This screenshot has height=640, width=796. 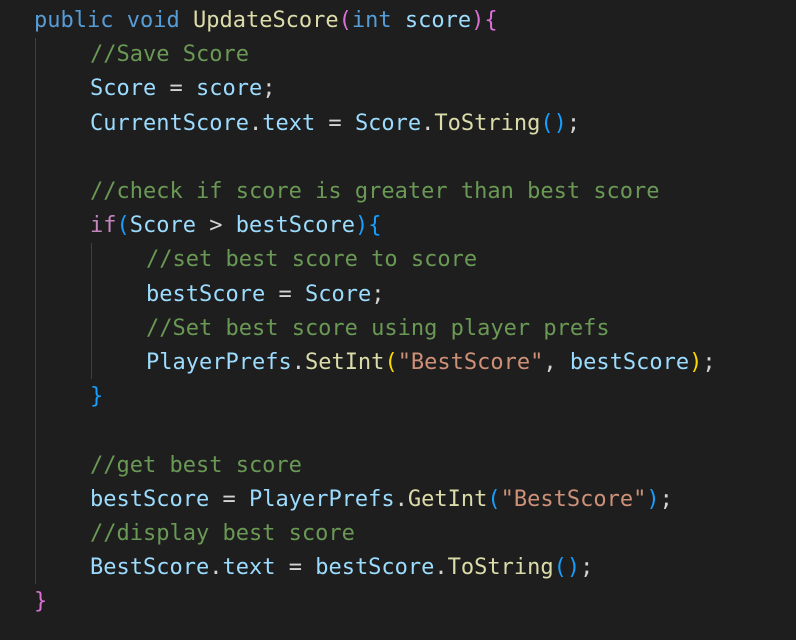 I want to click on code-line: //Set best score using player prefs, so click(x=378, y=329).